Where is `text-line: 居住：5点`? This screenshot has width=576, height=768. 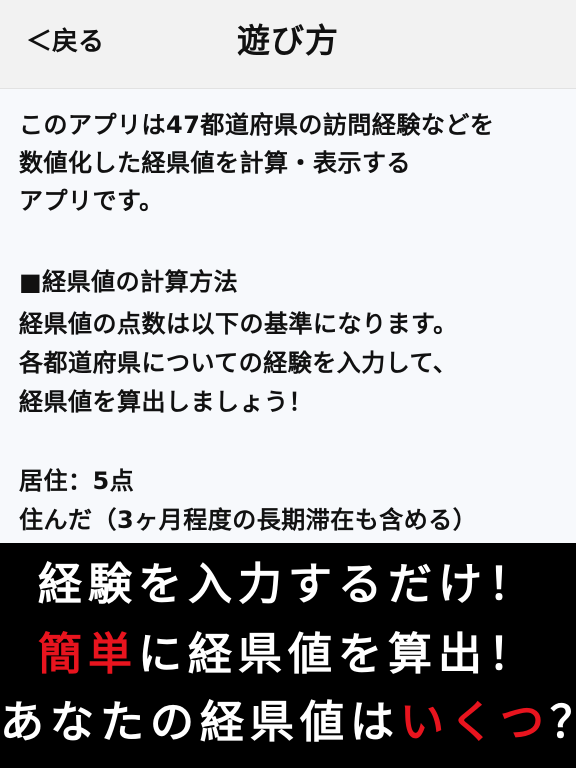
text-line: 居住：5点 is located at coordinates (77, 481).